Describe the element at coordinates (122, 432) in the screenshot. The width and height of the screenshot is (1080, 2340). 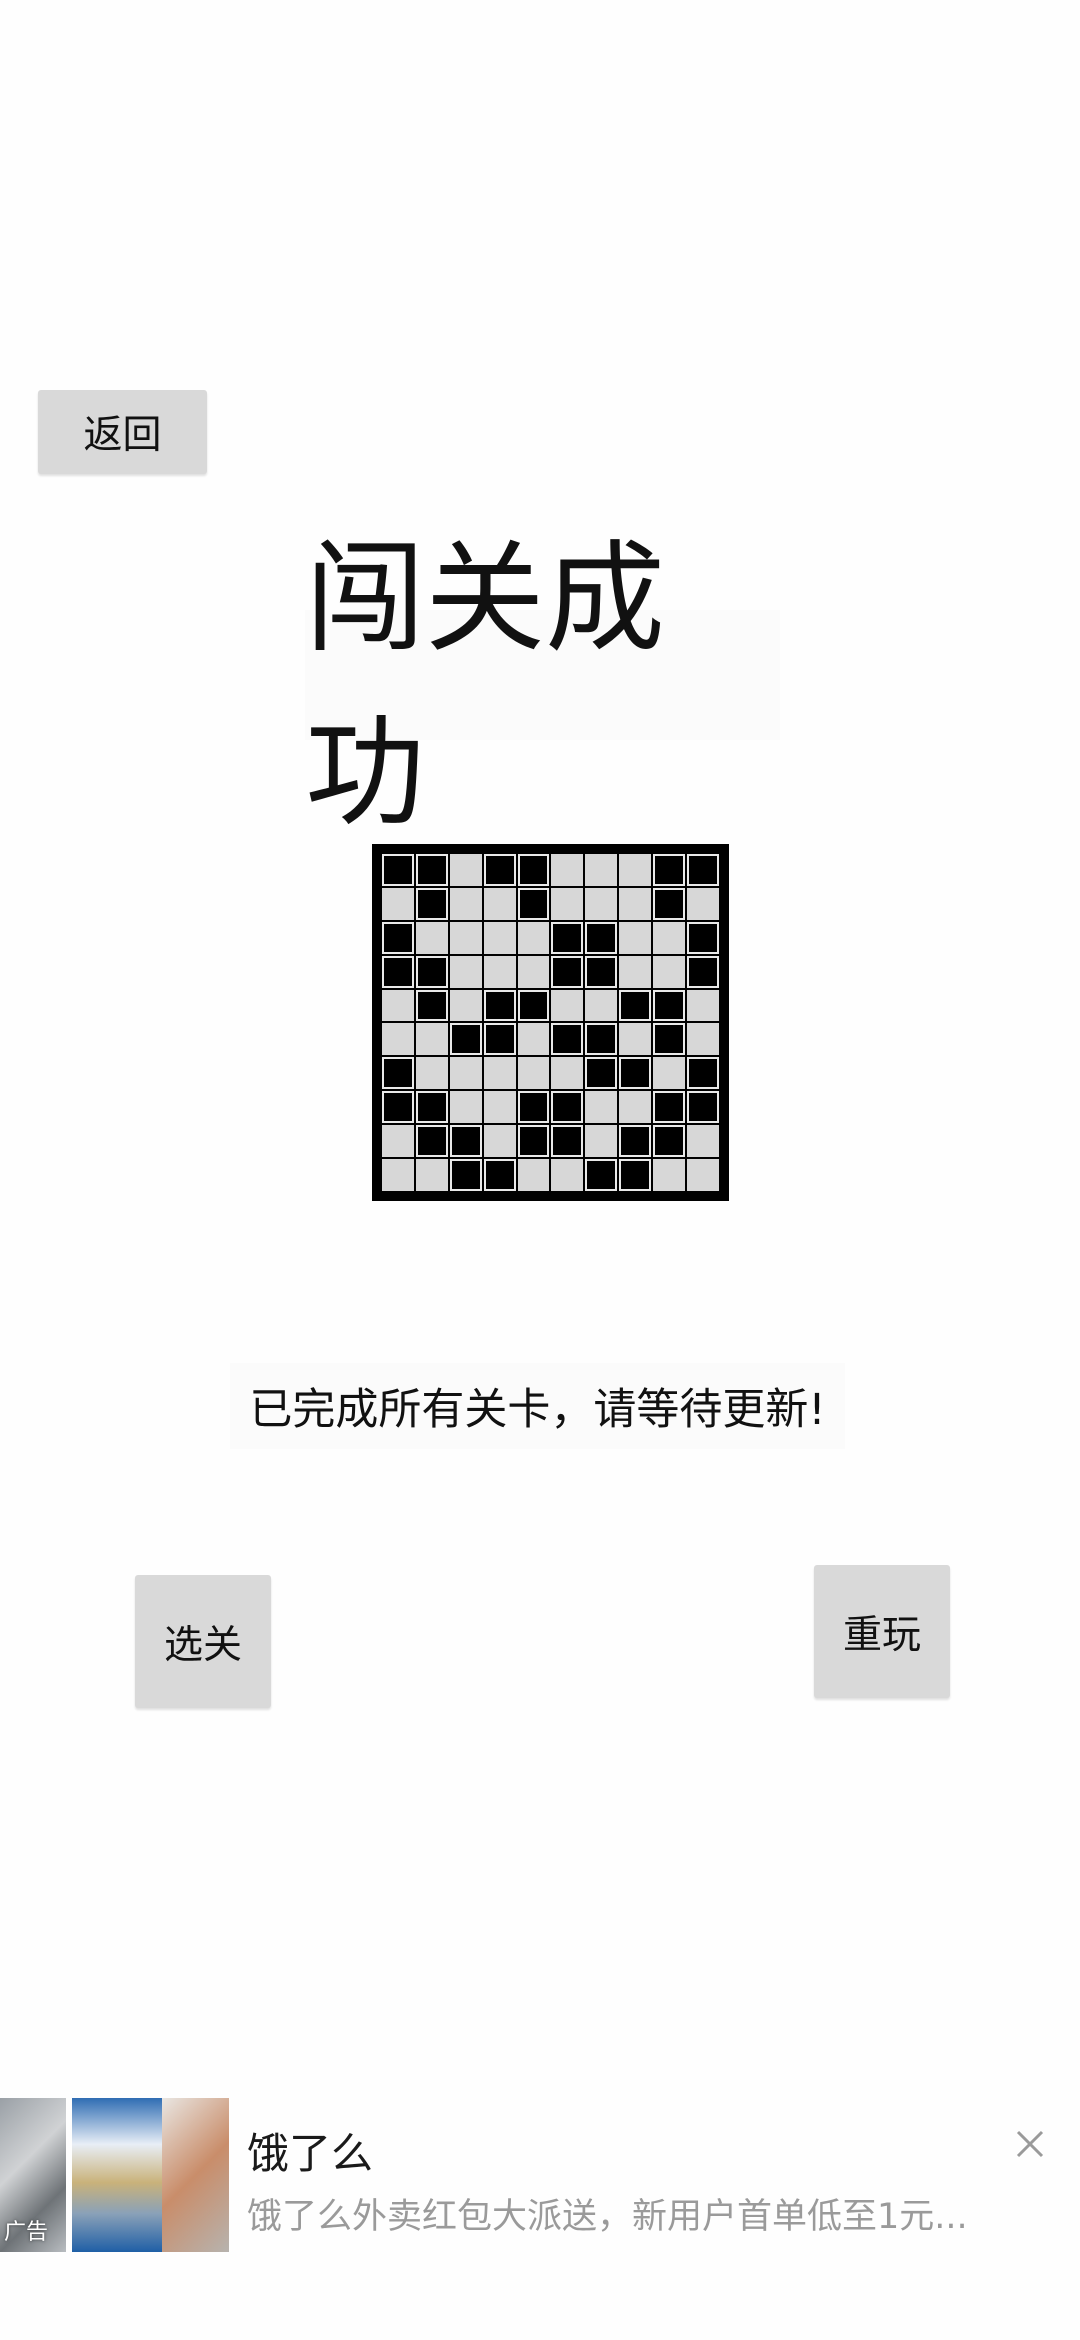
I see `back-button: 返回` at that location.